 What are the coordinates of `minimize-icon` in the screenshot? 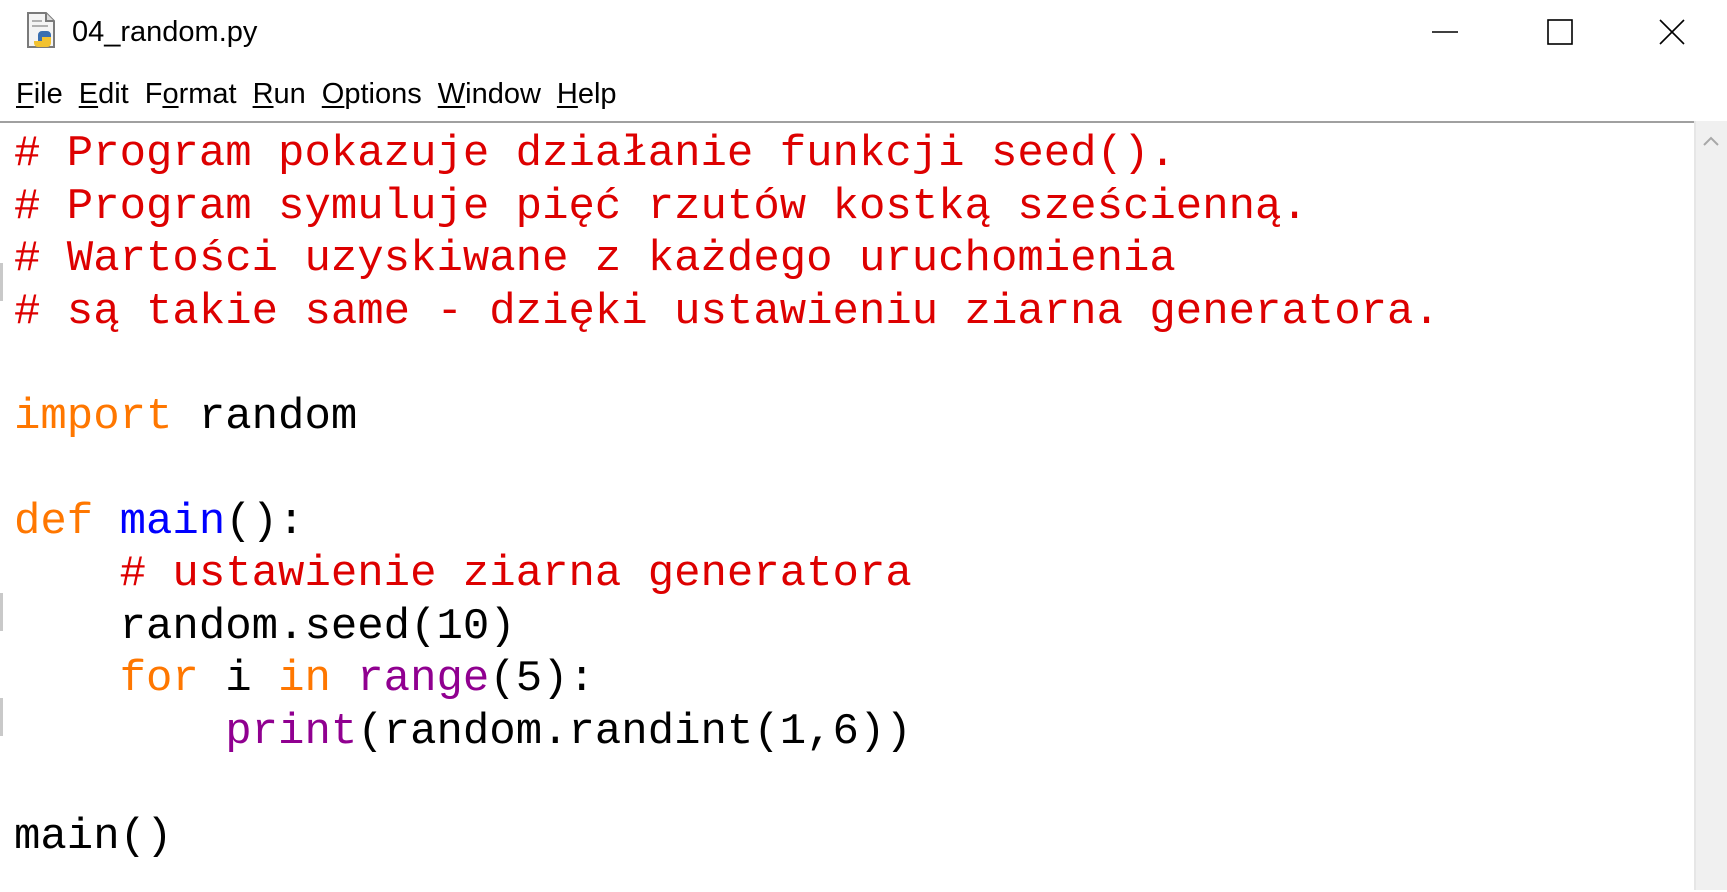 It's located at (1445, 32).